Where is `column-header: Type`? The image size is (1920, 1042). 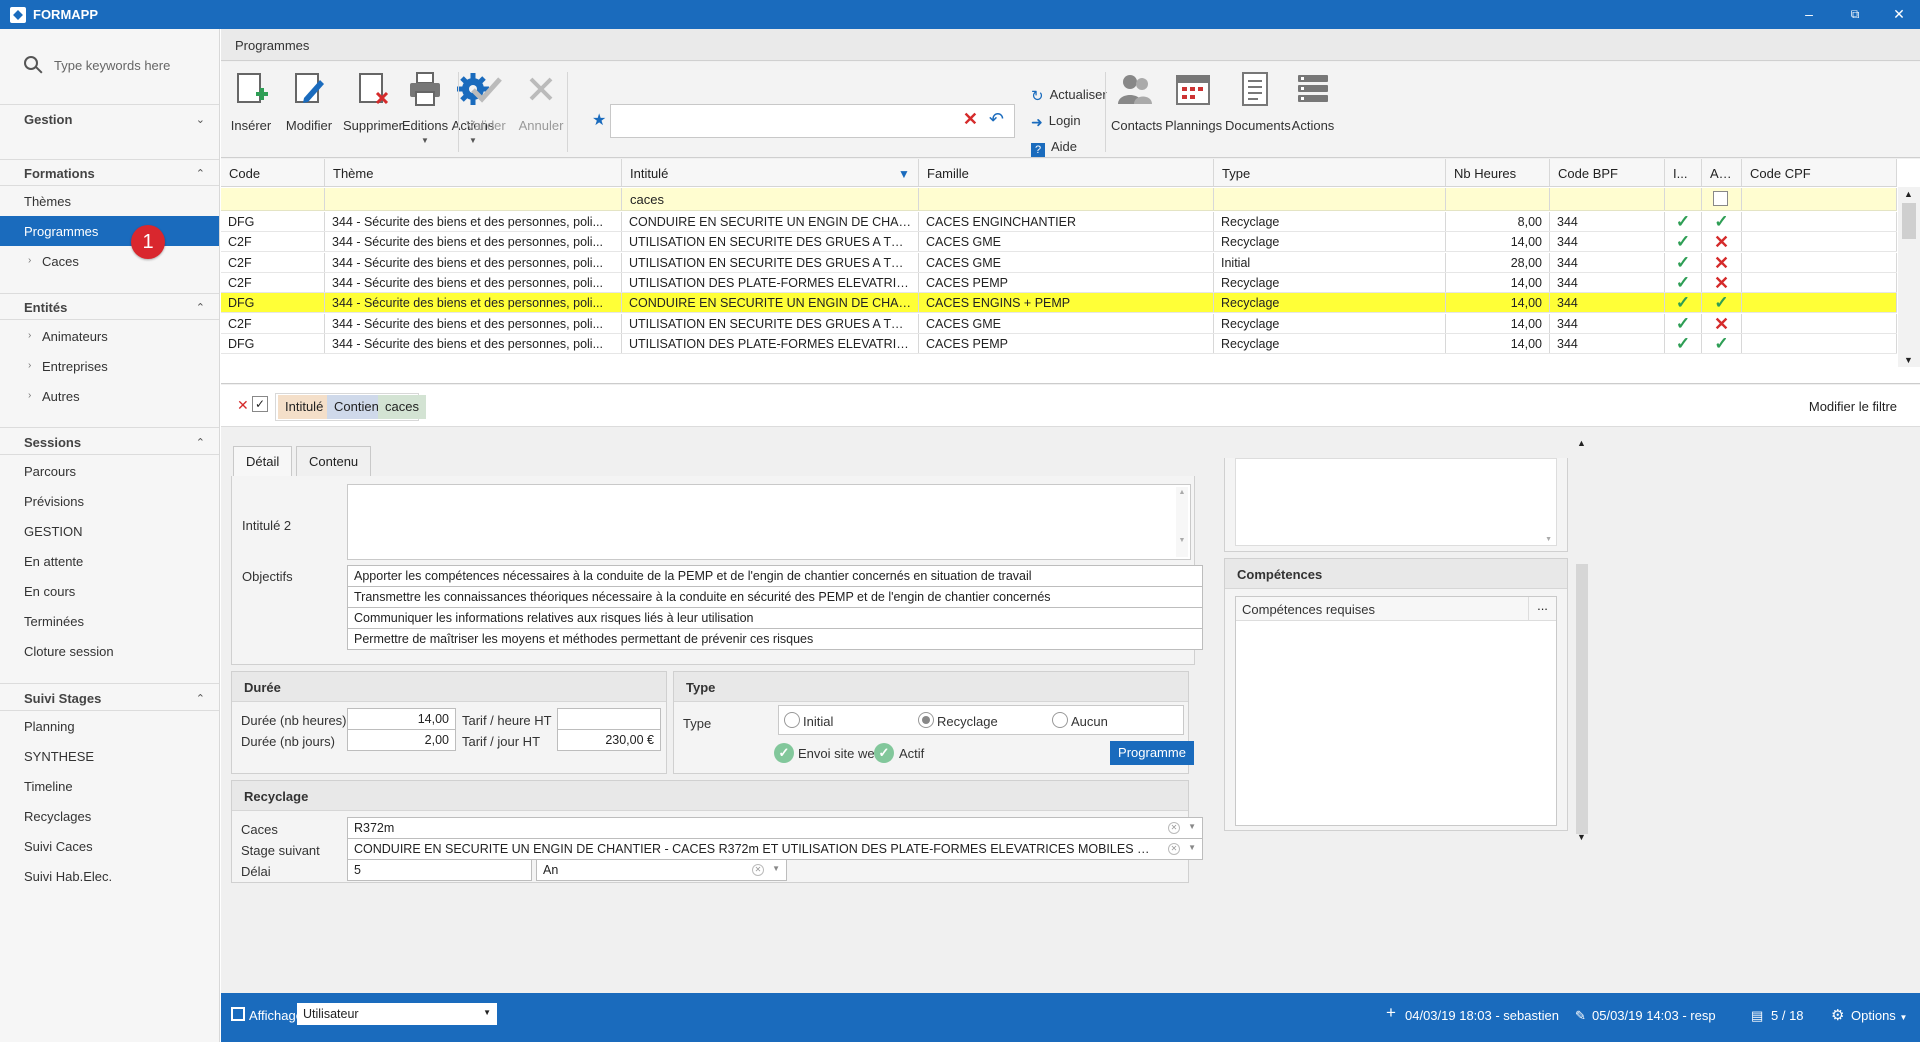
column-header: Type is located at coordinates (1330, 172).